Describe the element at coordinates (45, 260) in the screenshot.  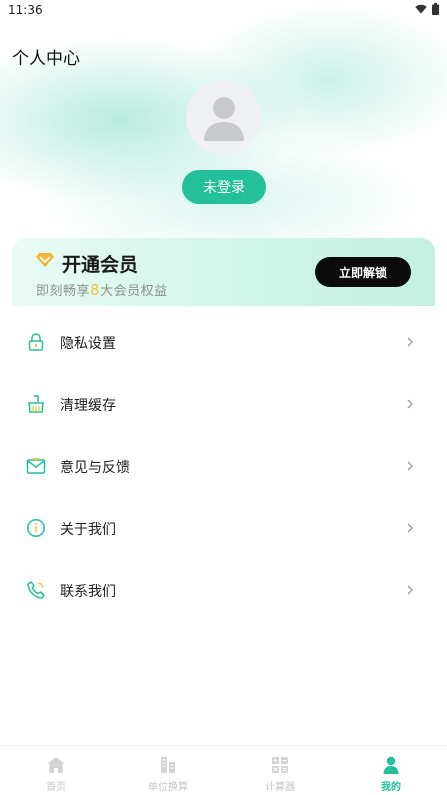
I see `diamond-icon` at that location.